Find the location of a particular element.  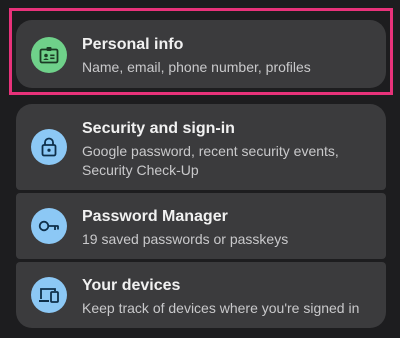

password-manager-description: 19 saved passwords or passkeys is located at coordinates (185, 239).